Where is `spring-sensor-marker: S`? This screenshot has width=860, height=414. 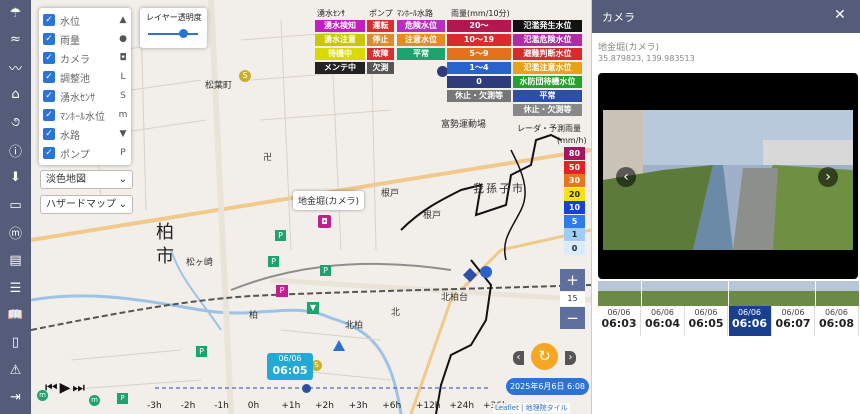 spring-sensor-marker: S is located at coordinates (245, 76).